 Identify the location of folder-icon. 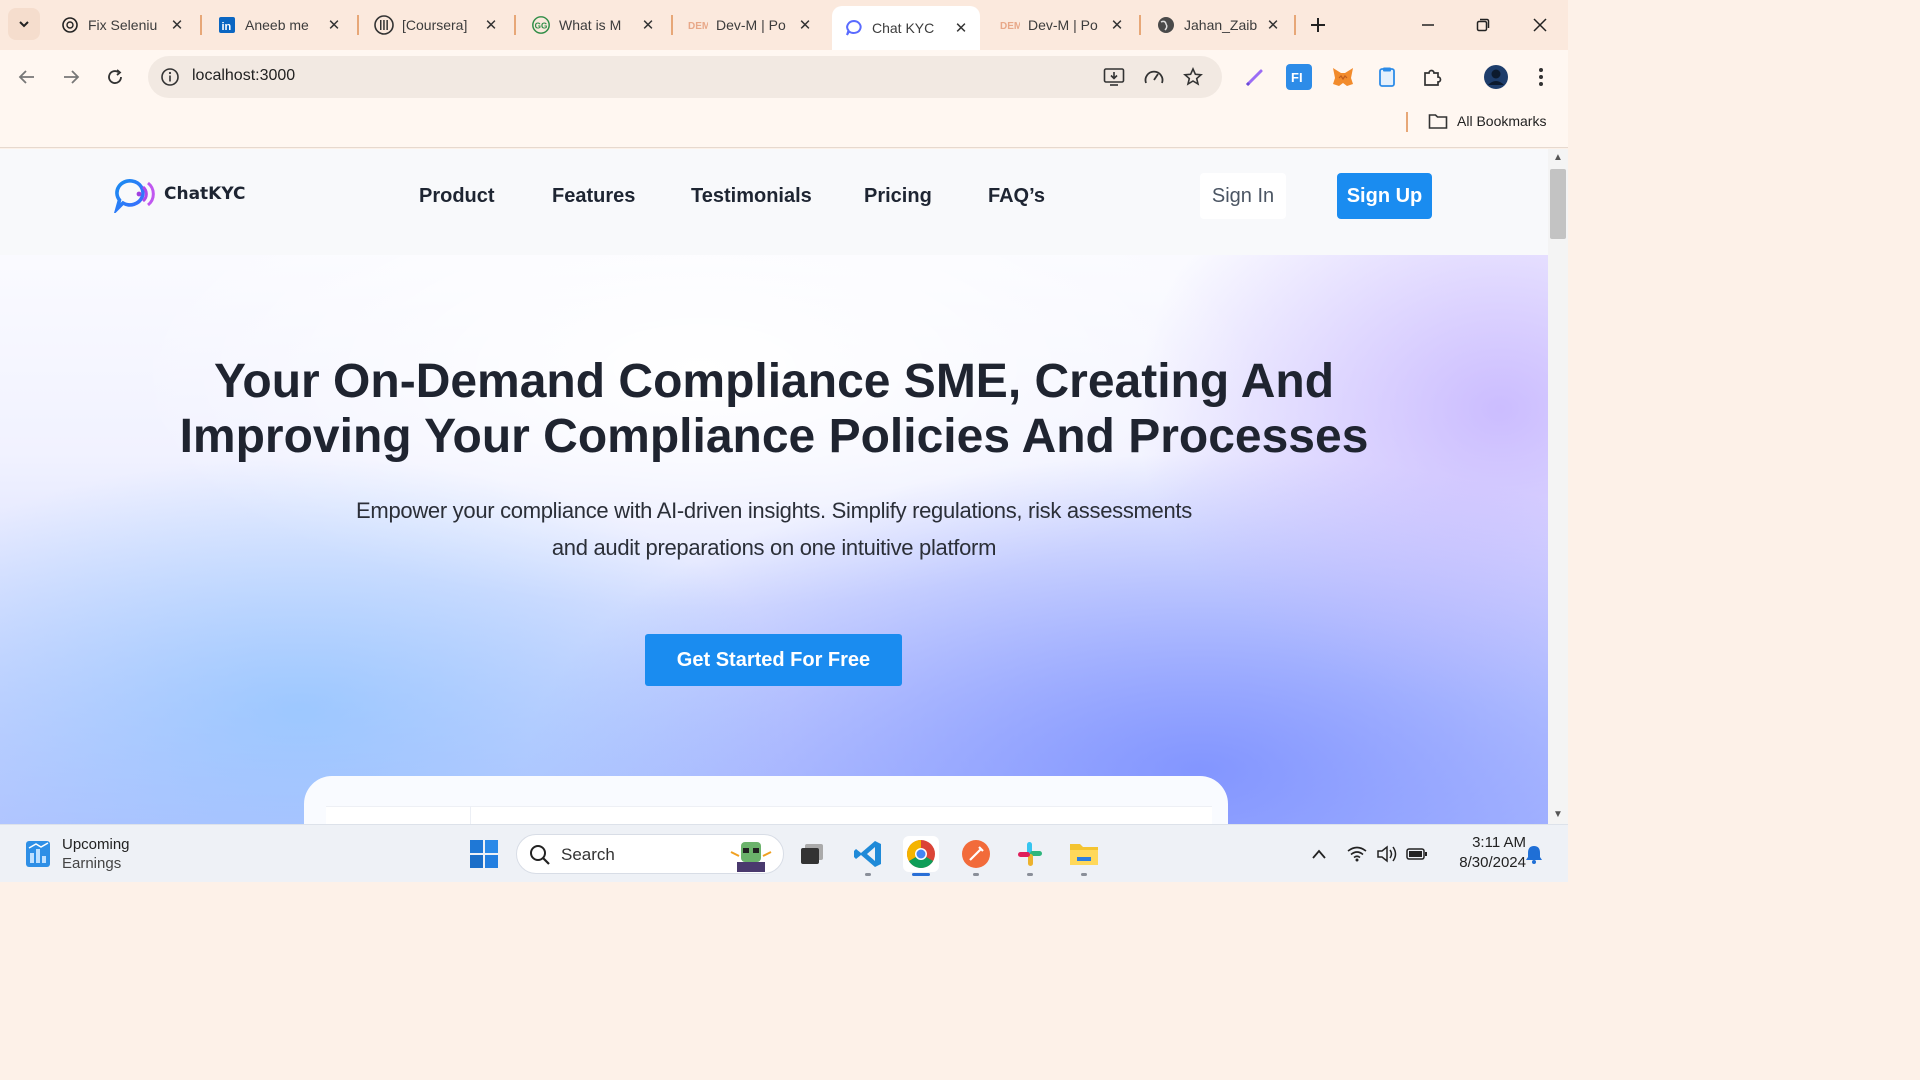
(1084, 854).